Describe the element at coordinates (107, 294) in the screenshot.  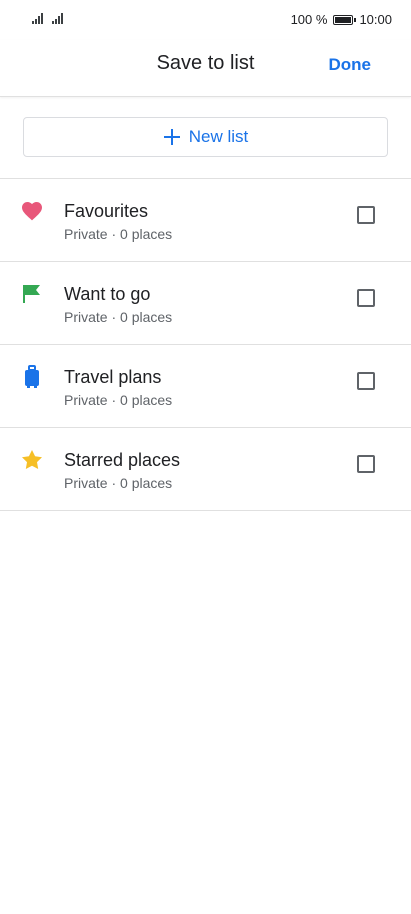
I see `list-name: Want to go` at that location.